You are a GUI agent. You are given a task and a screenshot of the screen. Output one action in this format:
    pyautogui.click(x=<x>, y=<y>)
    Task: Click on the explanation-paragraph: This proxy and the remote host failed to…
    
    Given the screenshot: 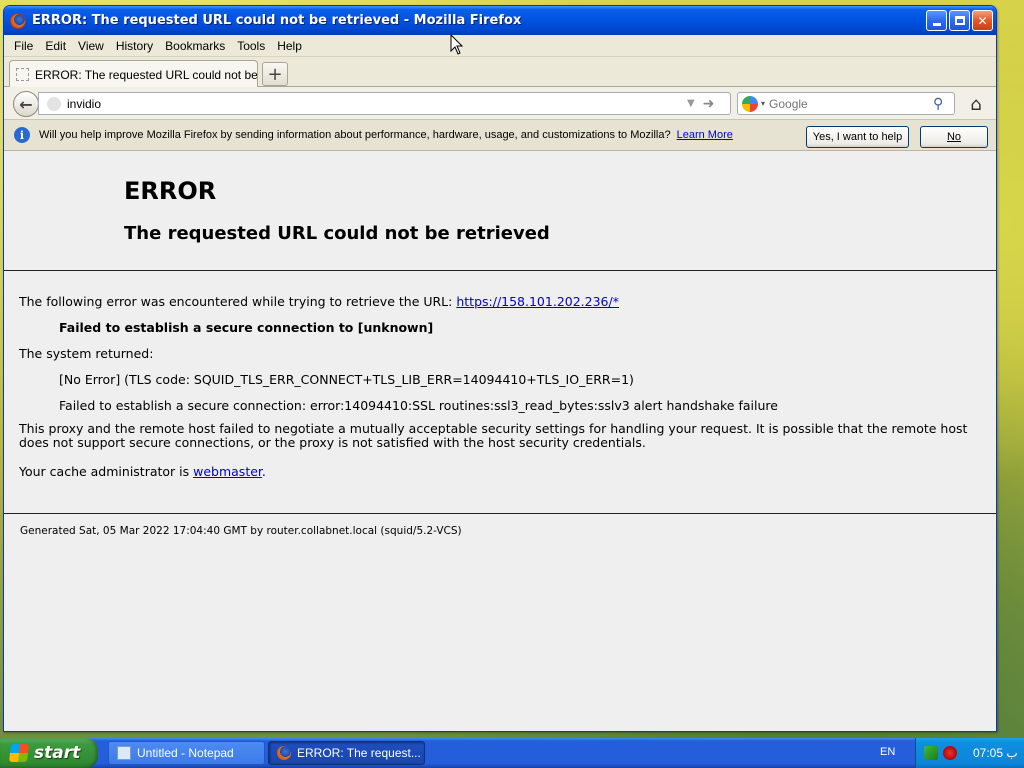 What is the action you would take?
    pyautogui.click(x=493, y=435)
    